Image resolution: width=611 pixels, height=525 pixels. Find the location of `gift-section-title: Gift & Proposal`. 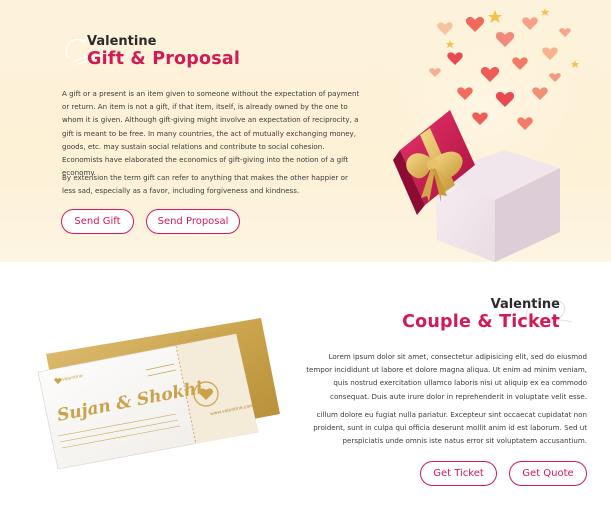

gift-section-title: Gift & Proposal is located at coordinates (164, 59).